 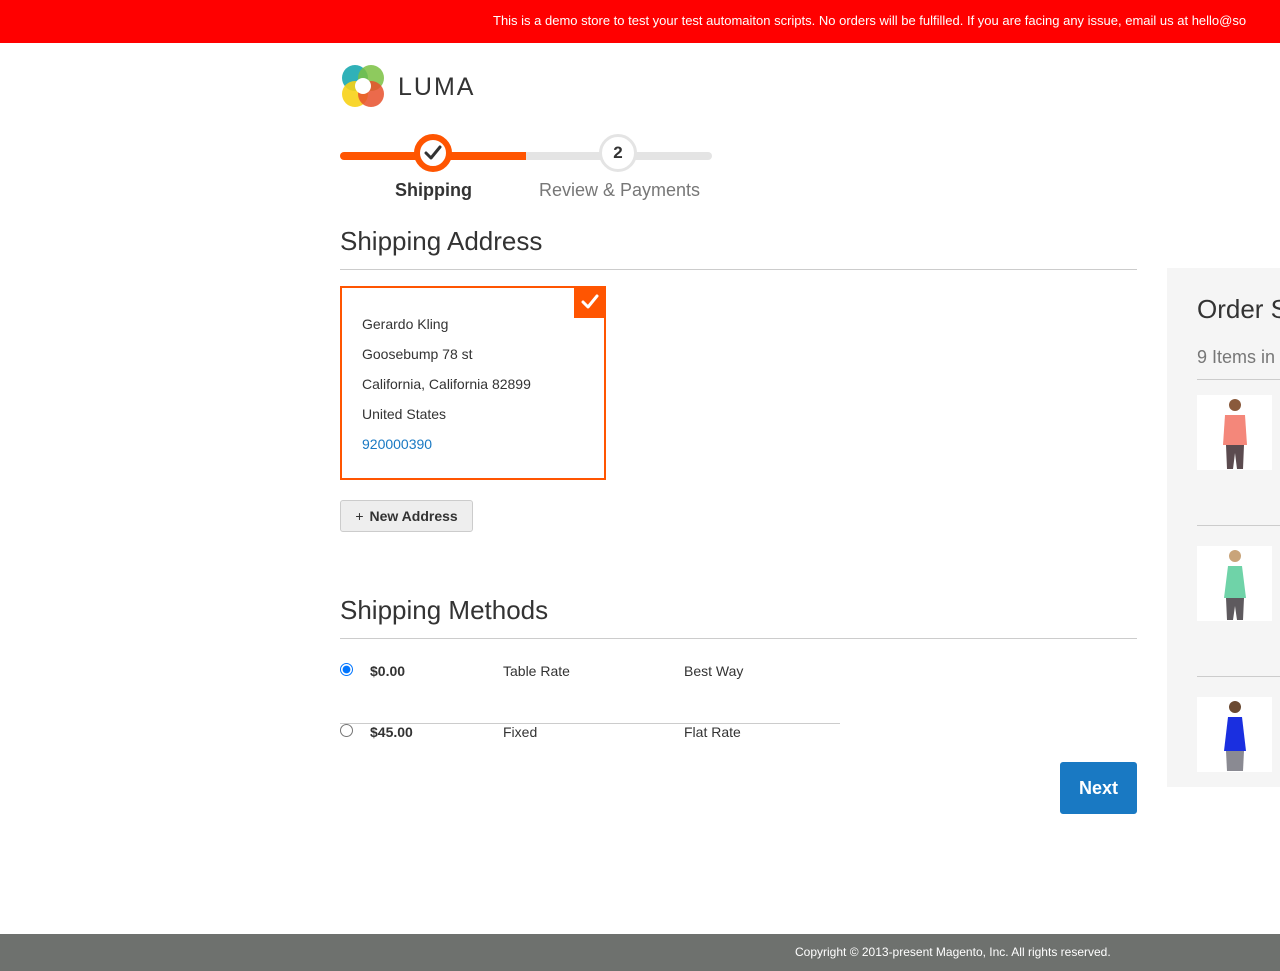 I want to click on shipping-method-row: $0.00 Table Rate Best Way, so click(x=590, y=693).